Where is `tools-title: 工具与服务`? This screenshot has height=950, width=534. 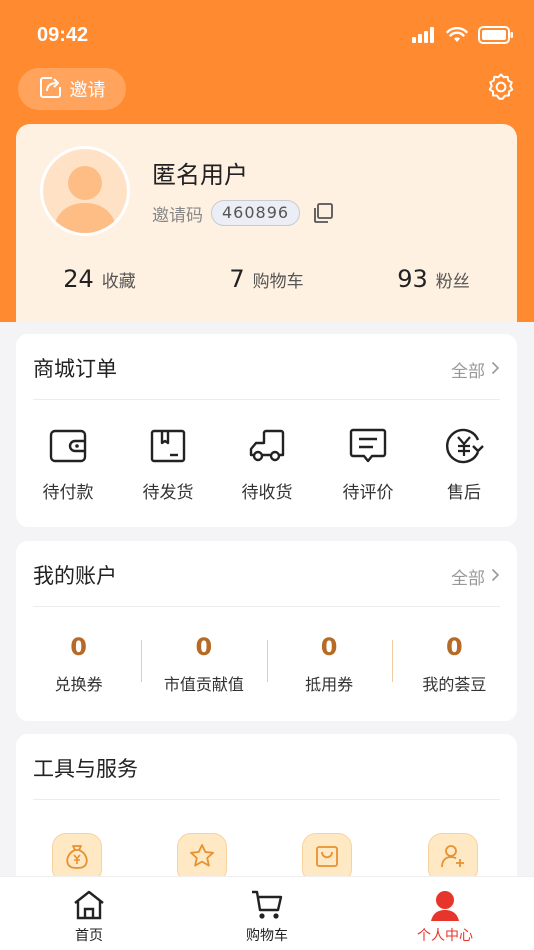 tools-title: 工具与服务 is located at coordinates (85, 769).